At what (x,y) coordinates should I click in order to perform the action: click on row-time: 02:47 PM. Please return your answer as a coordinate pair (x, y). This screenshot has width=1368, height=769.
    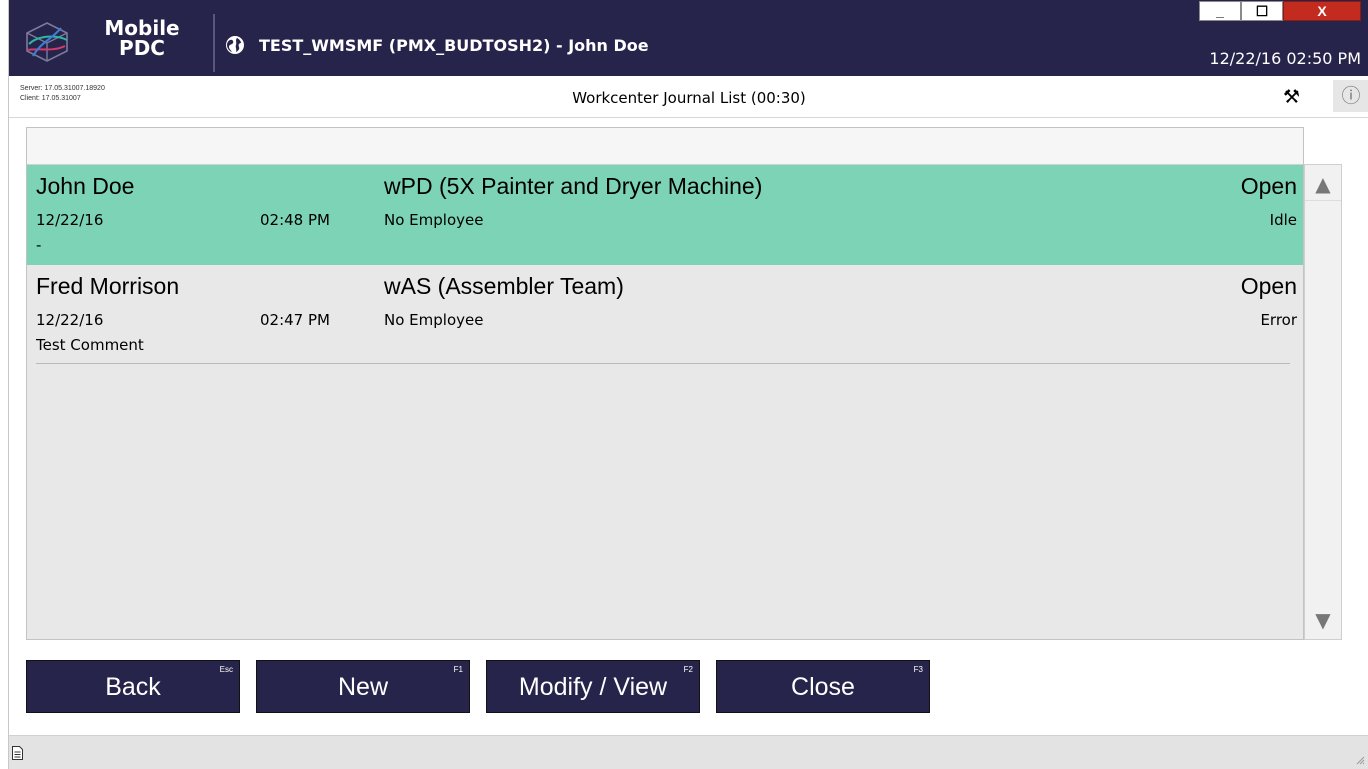
    Looking at the image, I should click on (295, 320).